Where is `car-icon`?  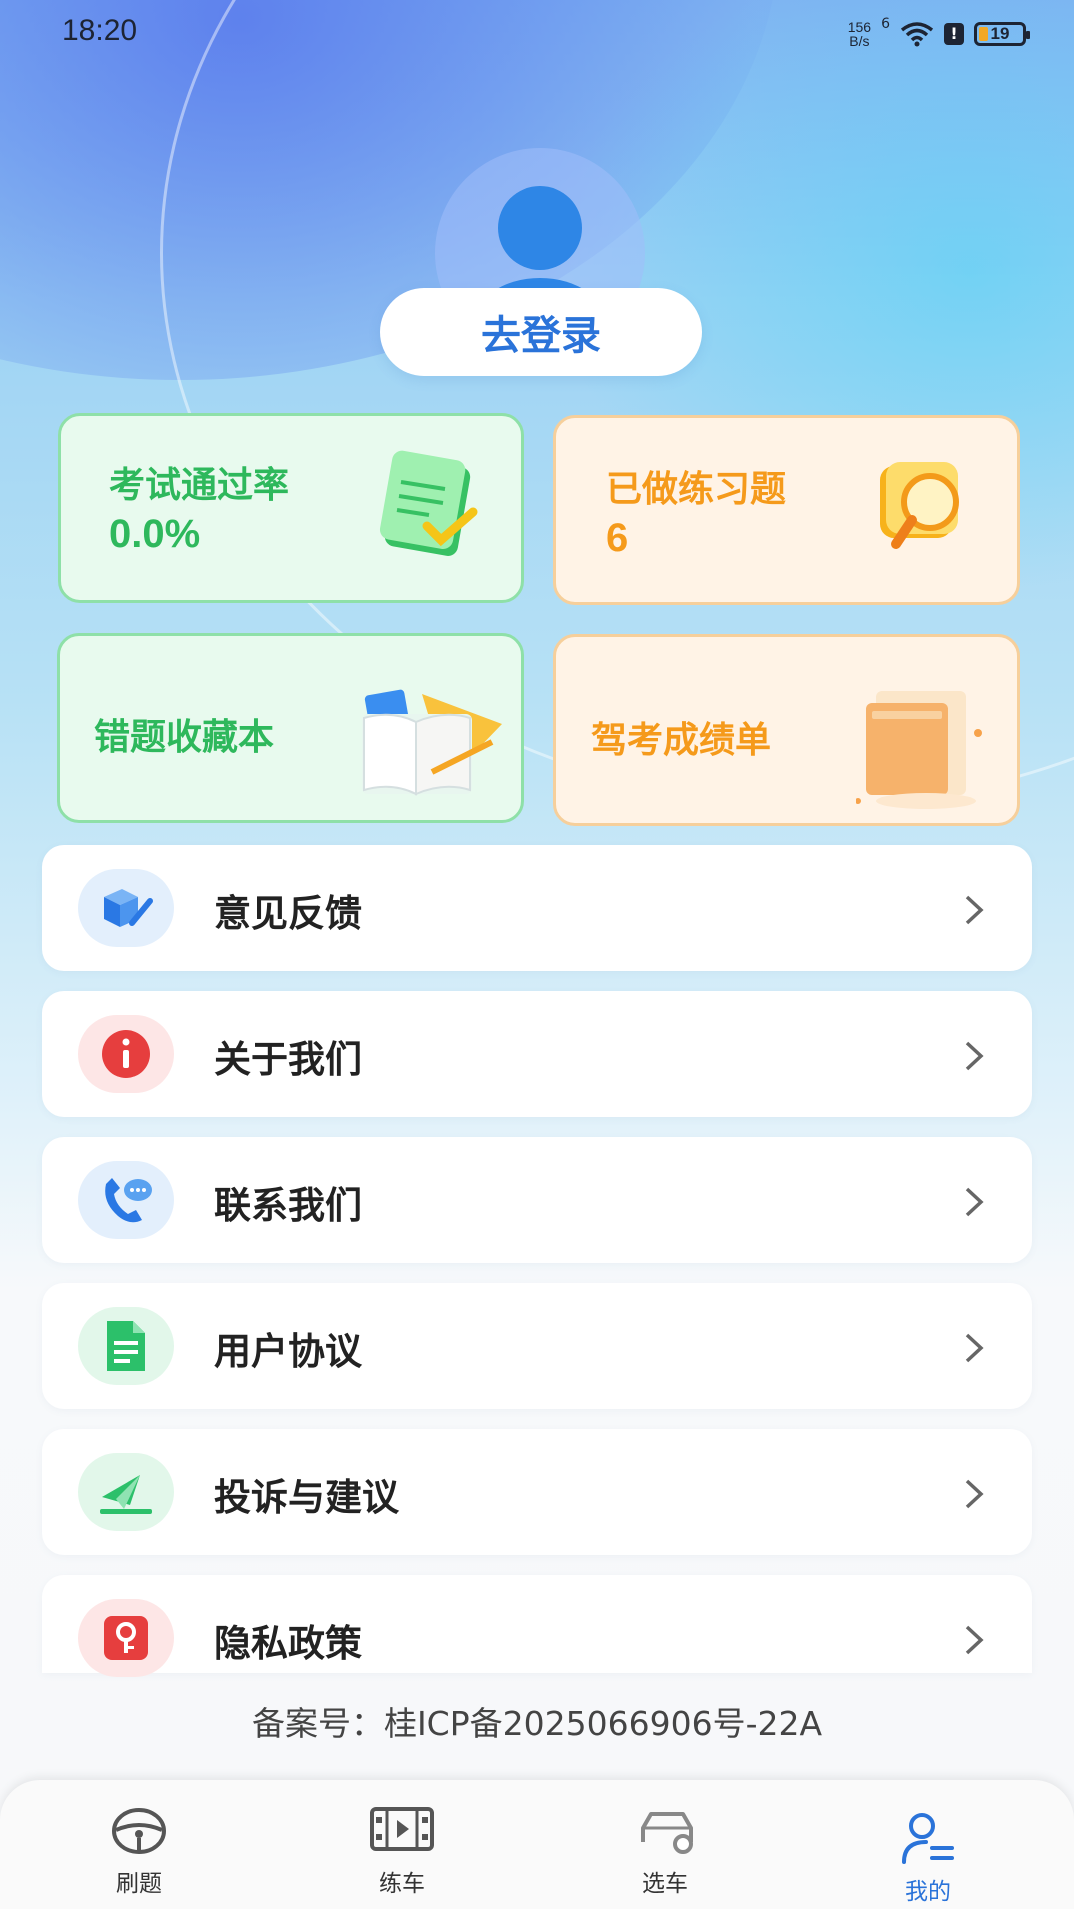
car-icon is located at coordinates (667, 1833).